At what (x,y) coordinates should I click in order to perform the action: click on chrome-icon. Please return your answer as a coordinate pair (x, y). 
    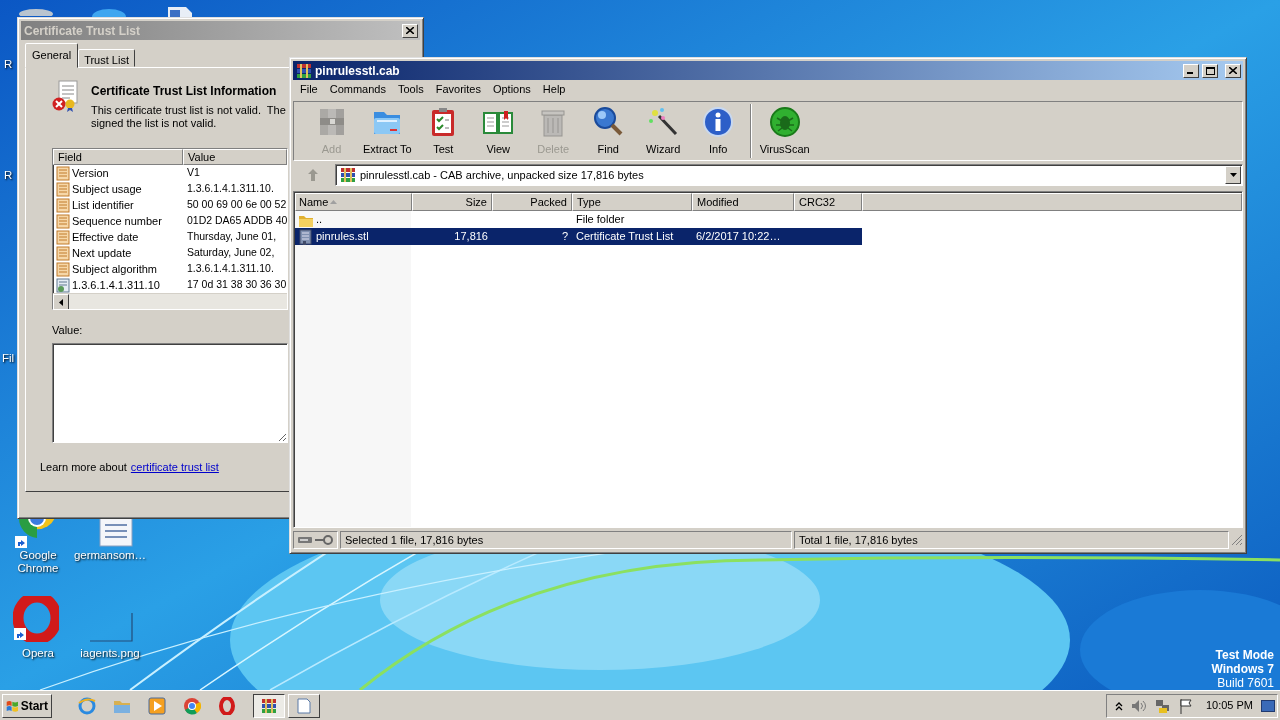
    Looking at the image, I should click on (192, 705).